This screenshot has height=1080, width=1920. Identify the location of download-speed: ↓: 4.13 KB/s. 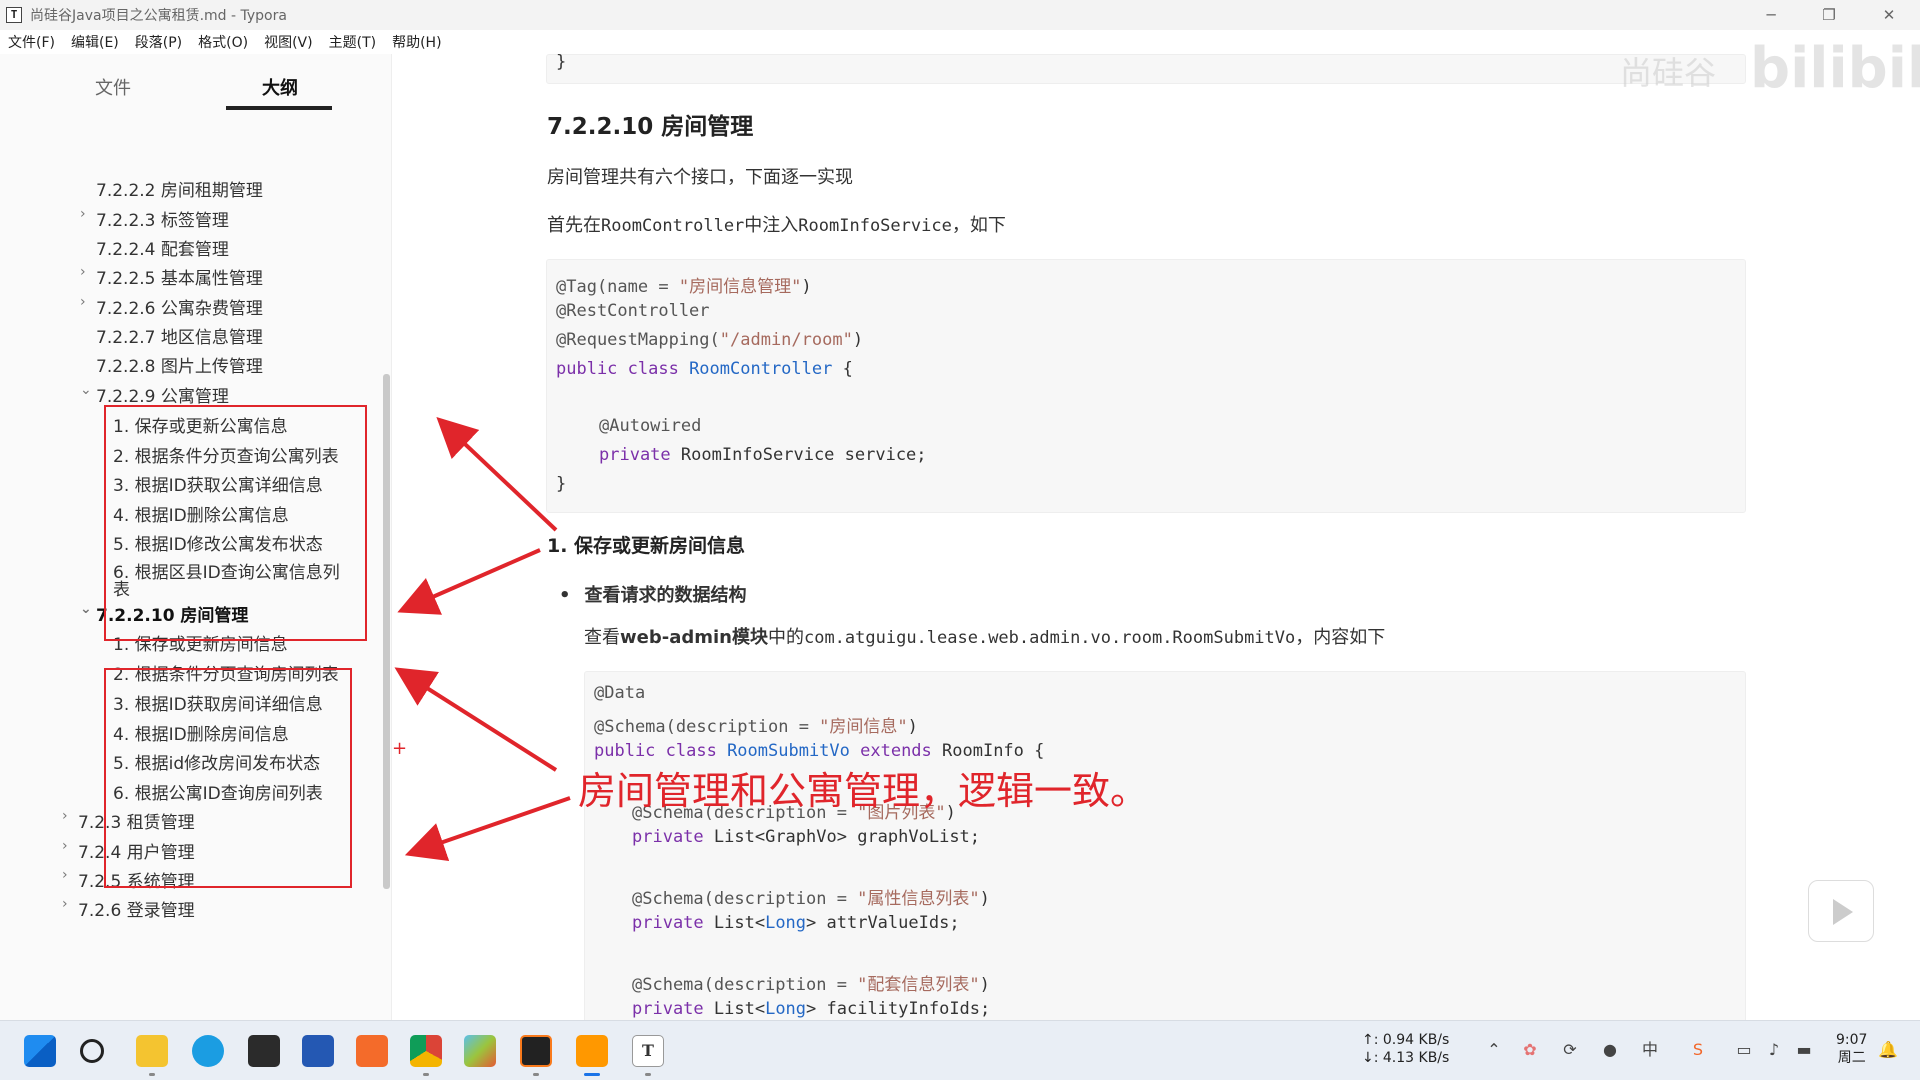
(1406, 1058).